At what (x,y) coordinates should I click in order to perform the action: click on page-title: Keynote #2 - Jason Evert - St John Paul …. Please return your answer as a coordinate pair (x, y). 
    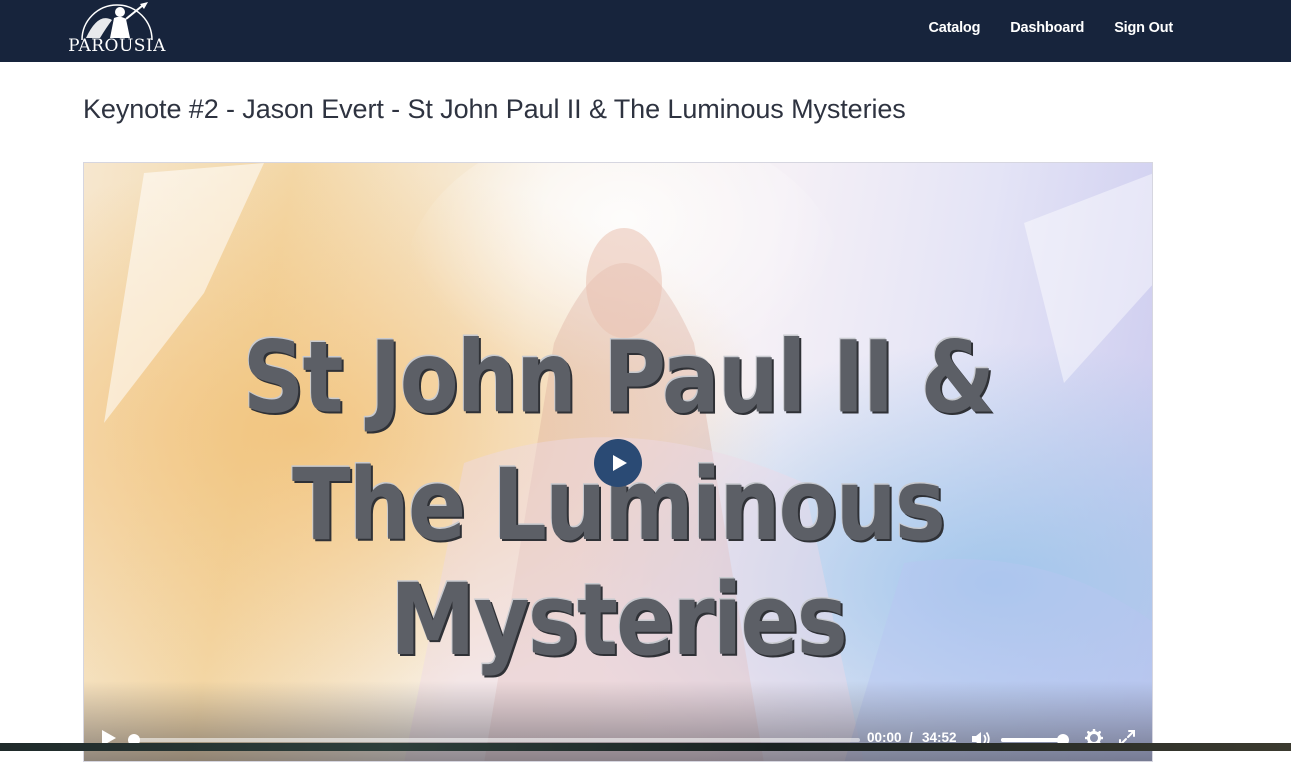
    Looking at the image, I should click on (494, 109).